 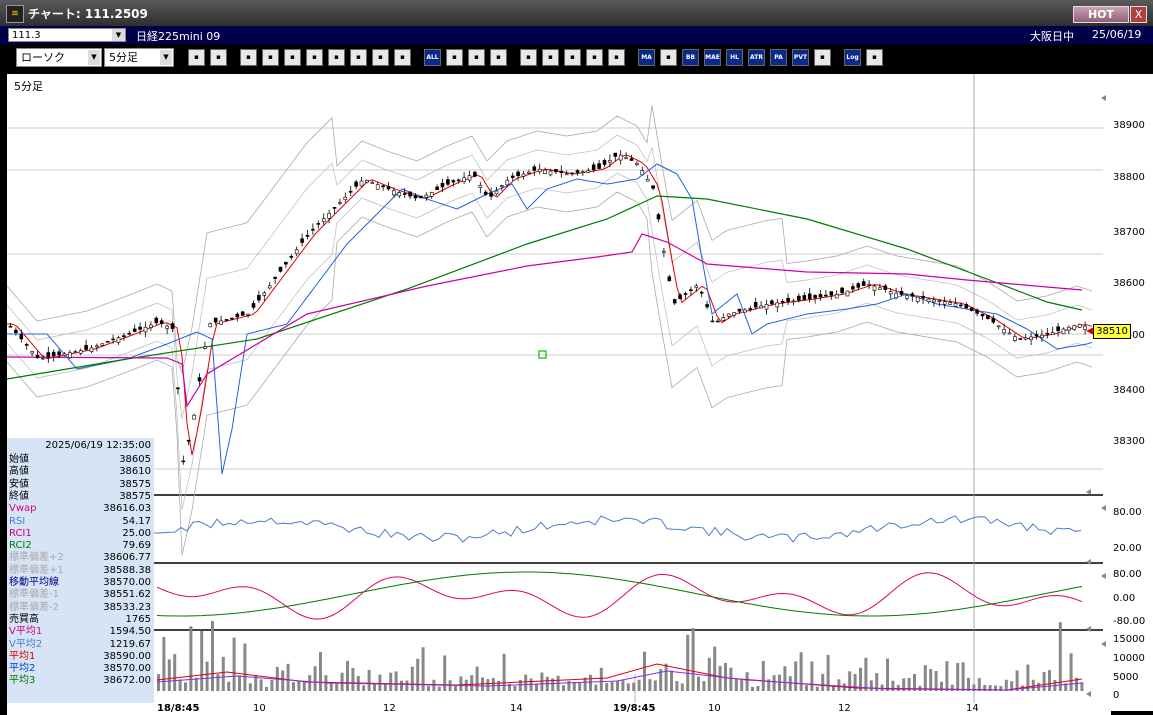 I want to click on wrench-icon: ▪, so click(x=476, y=57).